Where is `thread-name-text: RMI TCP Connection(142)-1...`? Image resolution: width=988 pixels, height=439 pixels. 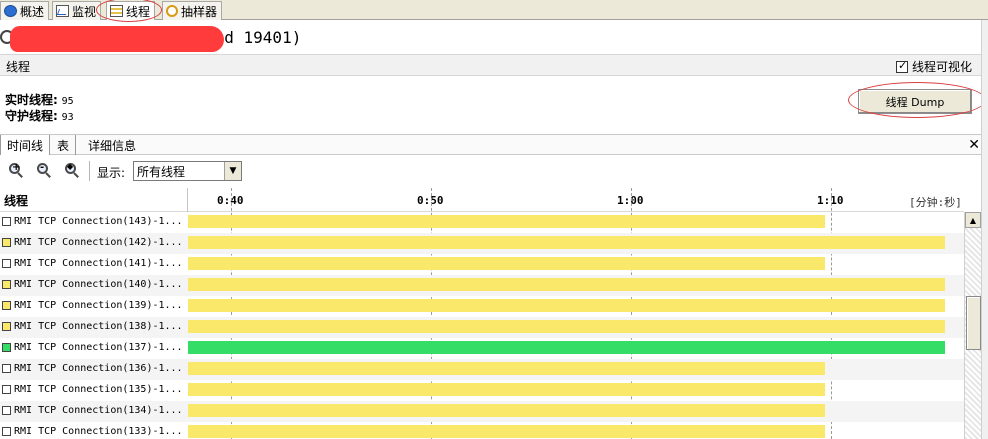
thread-name-text: RMI TCP Connection(142)-1... is located at coordinates (98, 242).